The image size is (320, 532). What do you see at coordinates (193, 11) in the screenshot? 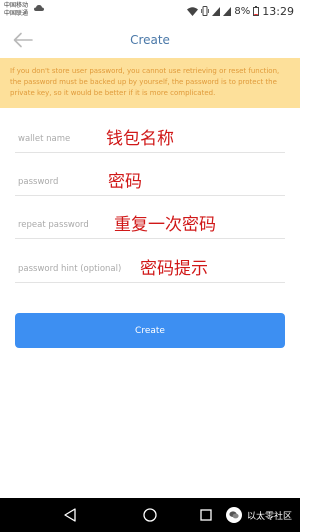
I see `wifi-icon` at bounding box center [193, 11].